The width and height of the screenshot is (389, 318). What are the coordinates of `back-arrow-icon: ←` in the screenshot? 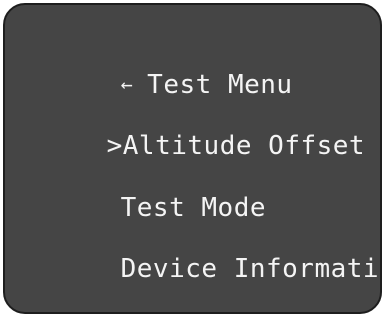 It's located at (127, 84).